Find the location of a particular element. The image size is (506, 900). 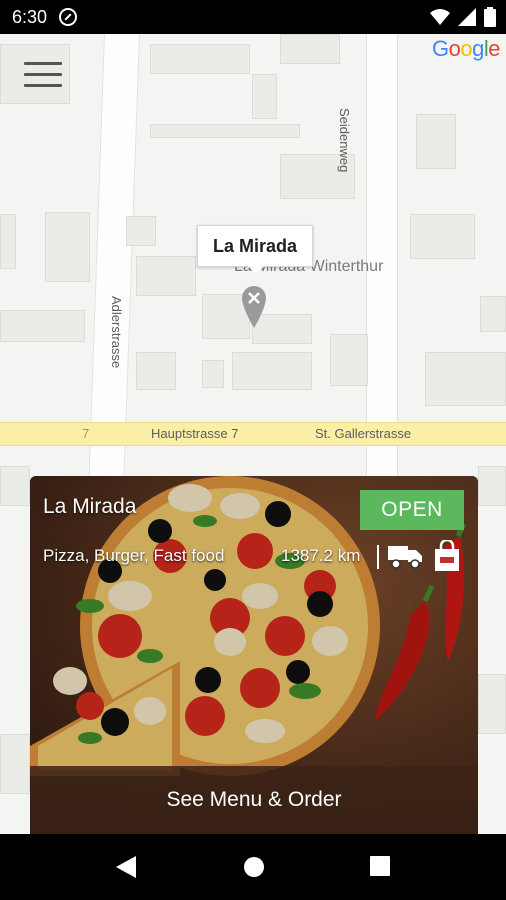

see-menu-order-button: See Menu & Order is located at coordinates (254, 800).